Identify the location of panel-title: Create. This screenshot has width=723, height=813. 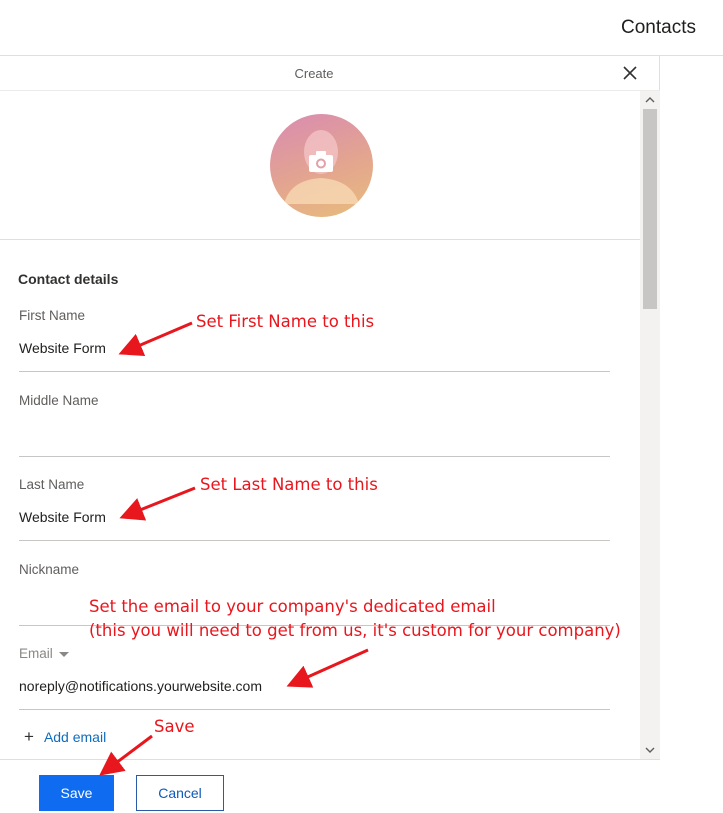
(314, 73).